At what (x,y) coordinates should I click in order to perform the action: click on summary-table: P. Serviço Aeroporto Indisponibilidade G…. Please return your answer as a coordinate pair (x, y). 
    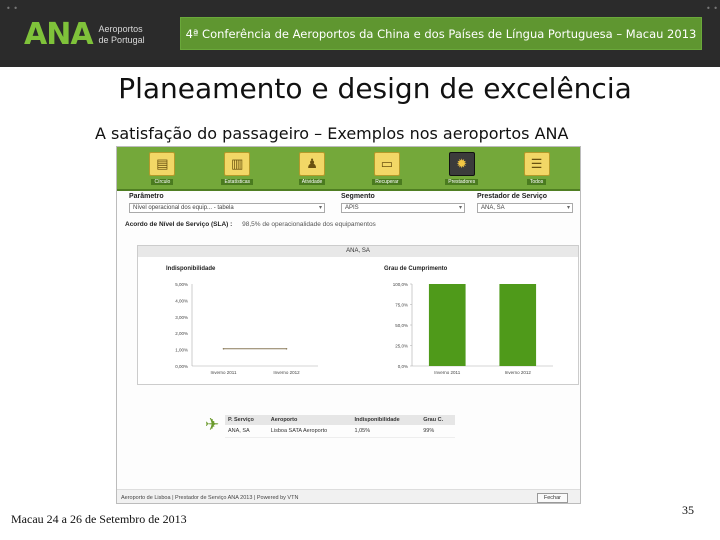
    Looking at the image, I should click on (340, 426).